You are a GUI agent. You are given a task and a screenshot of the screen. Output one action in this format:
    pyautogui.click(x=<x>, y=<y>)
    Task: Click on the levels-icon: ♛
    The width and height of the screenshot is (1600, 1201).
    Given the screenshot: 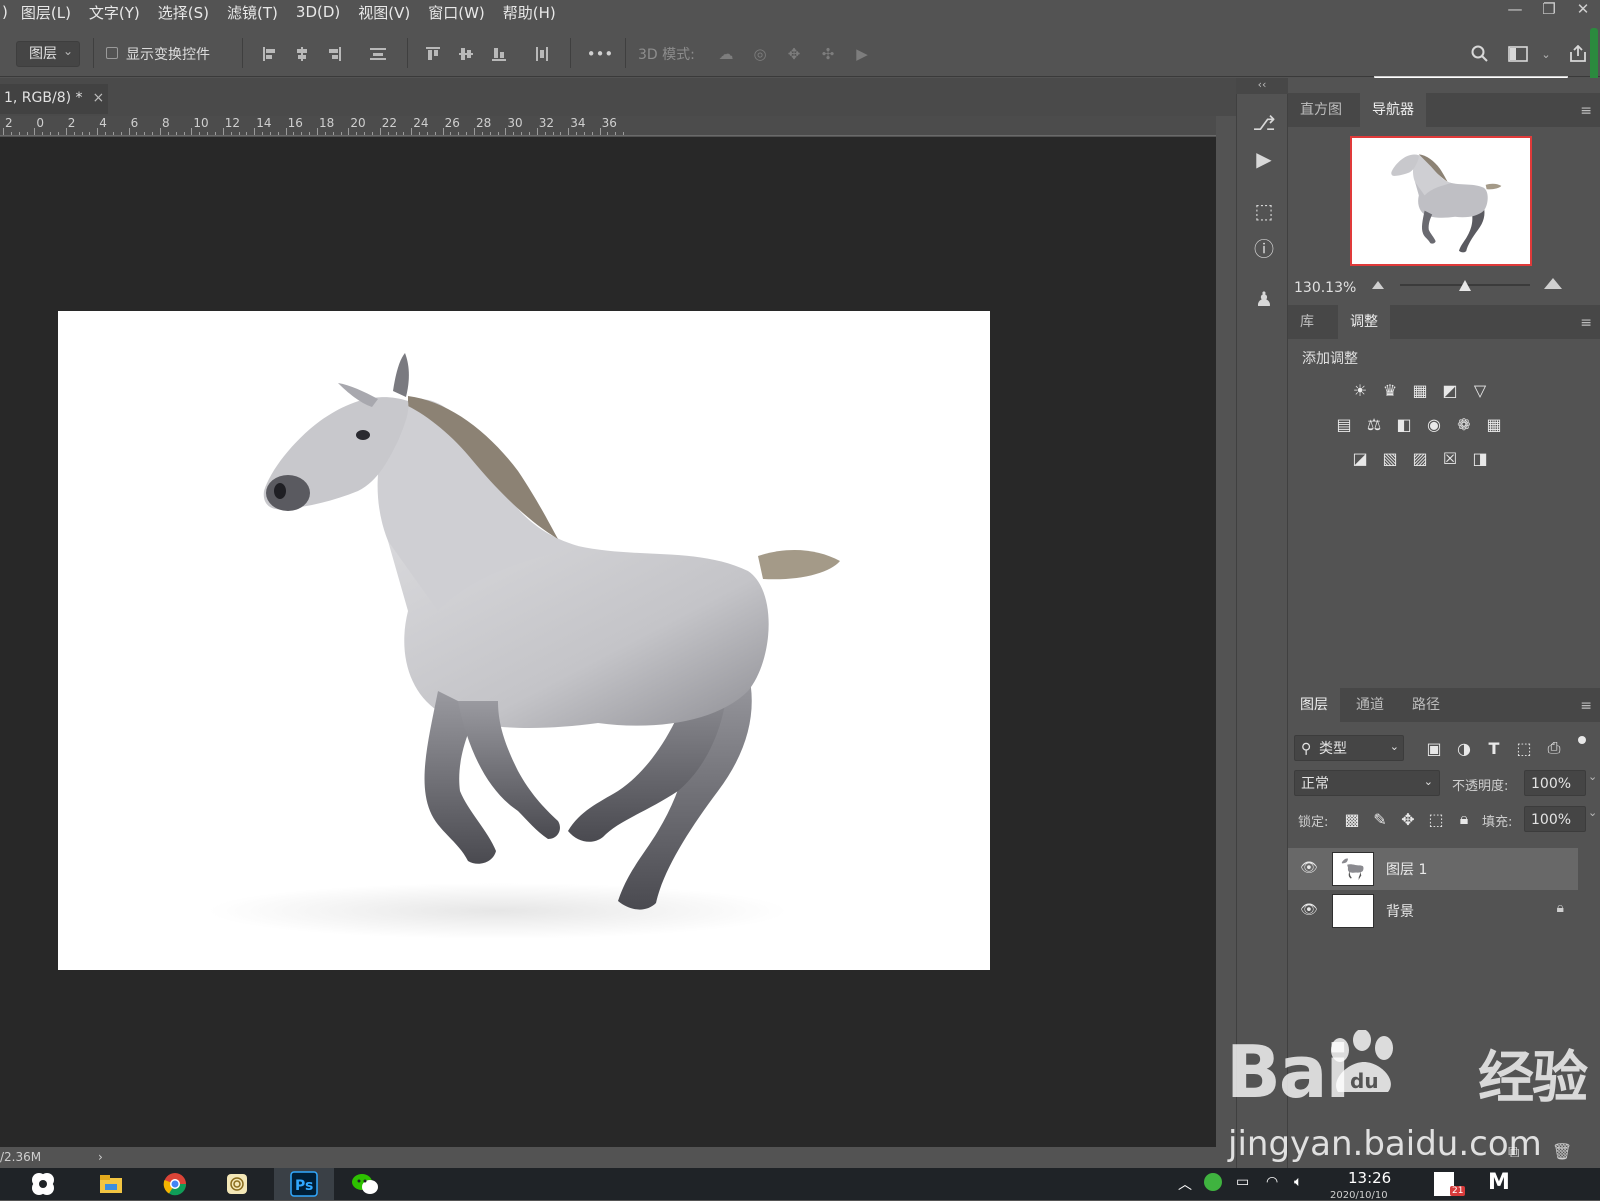 What is the action you would take?
    pyautogui.click(x=1390, y=390)
    